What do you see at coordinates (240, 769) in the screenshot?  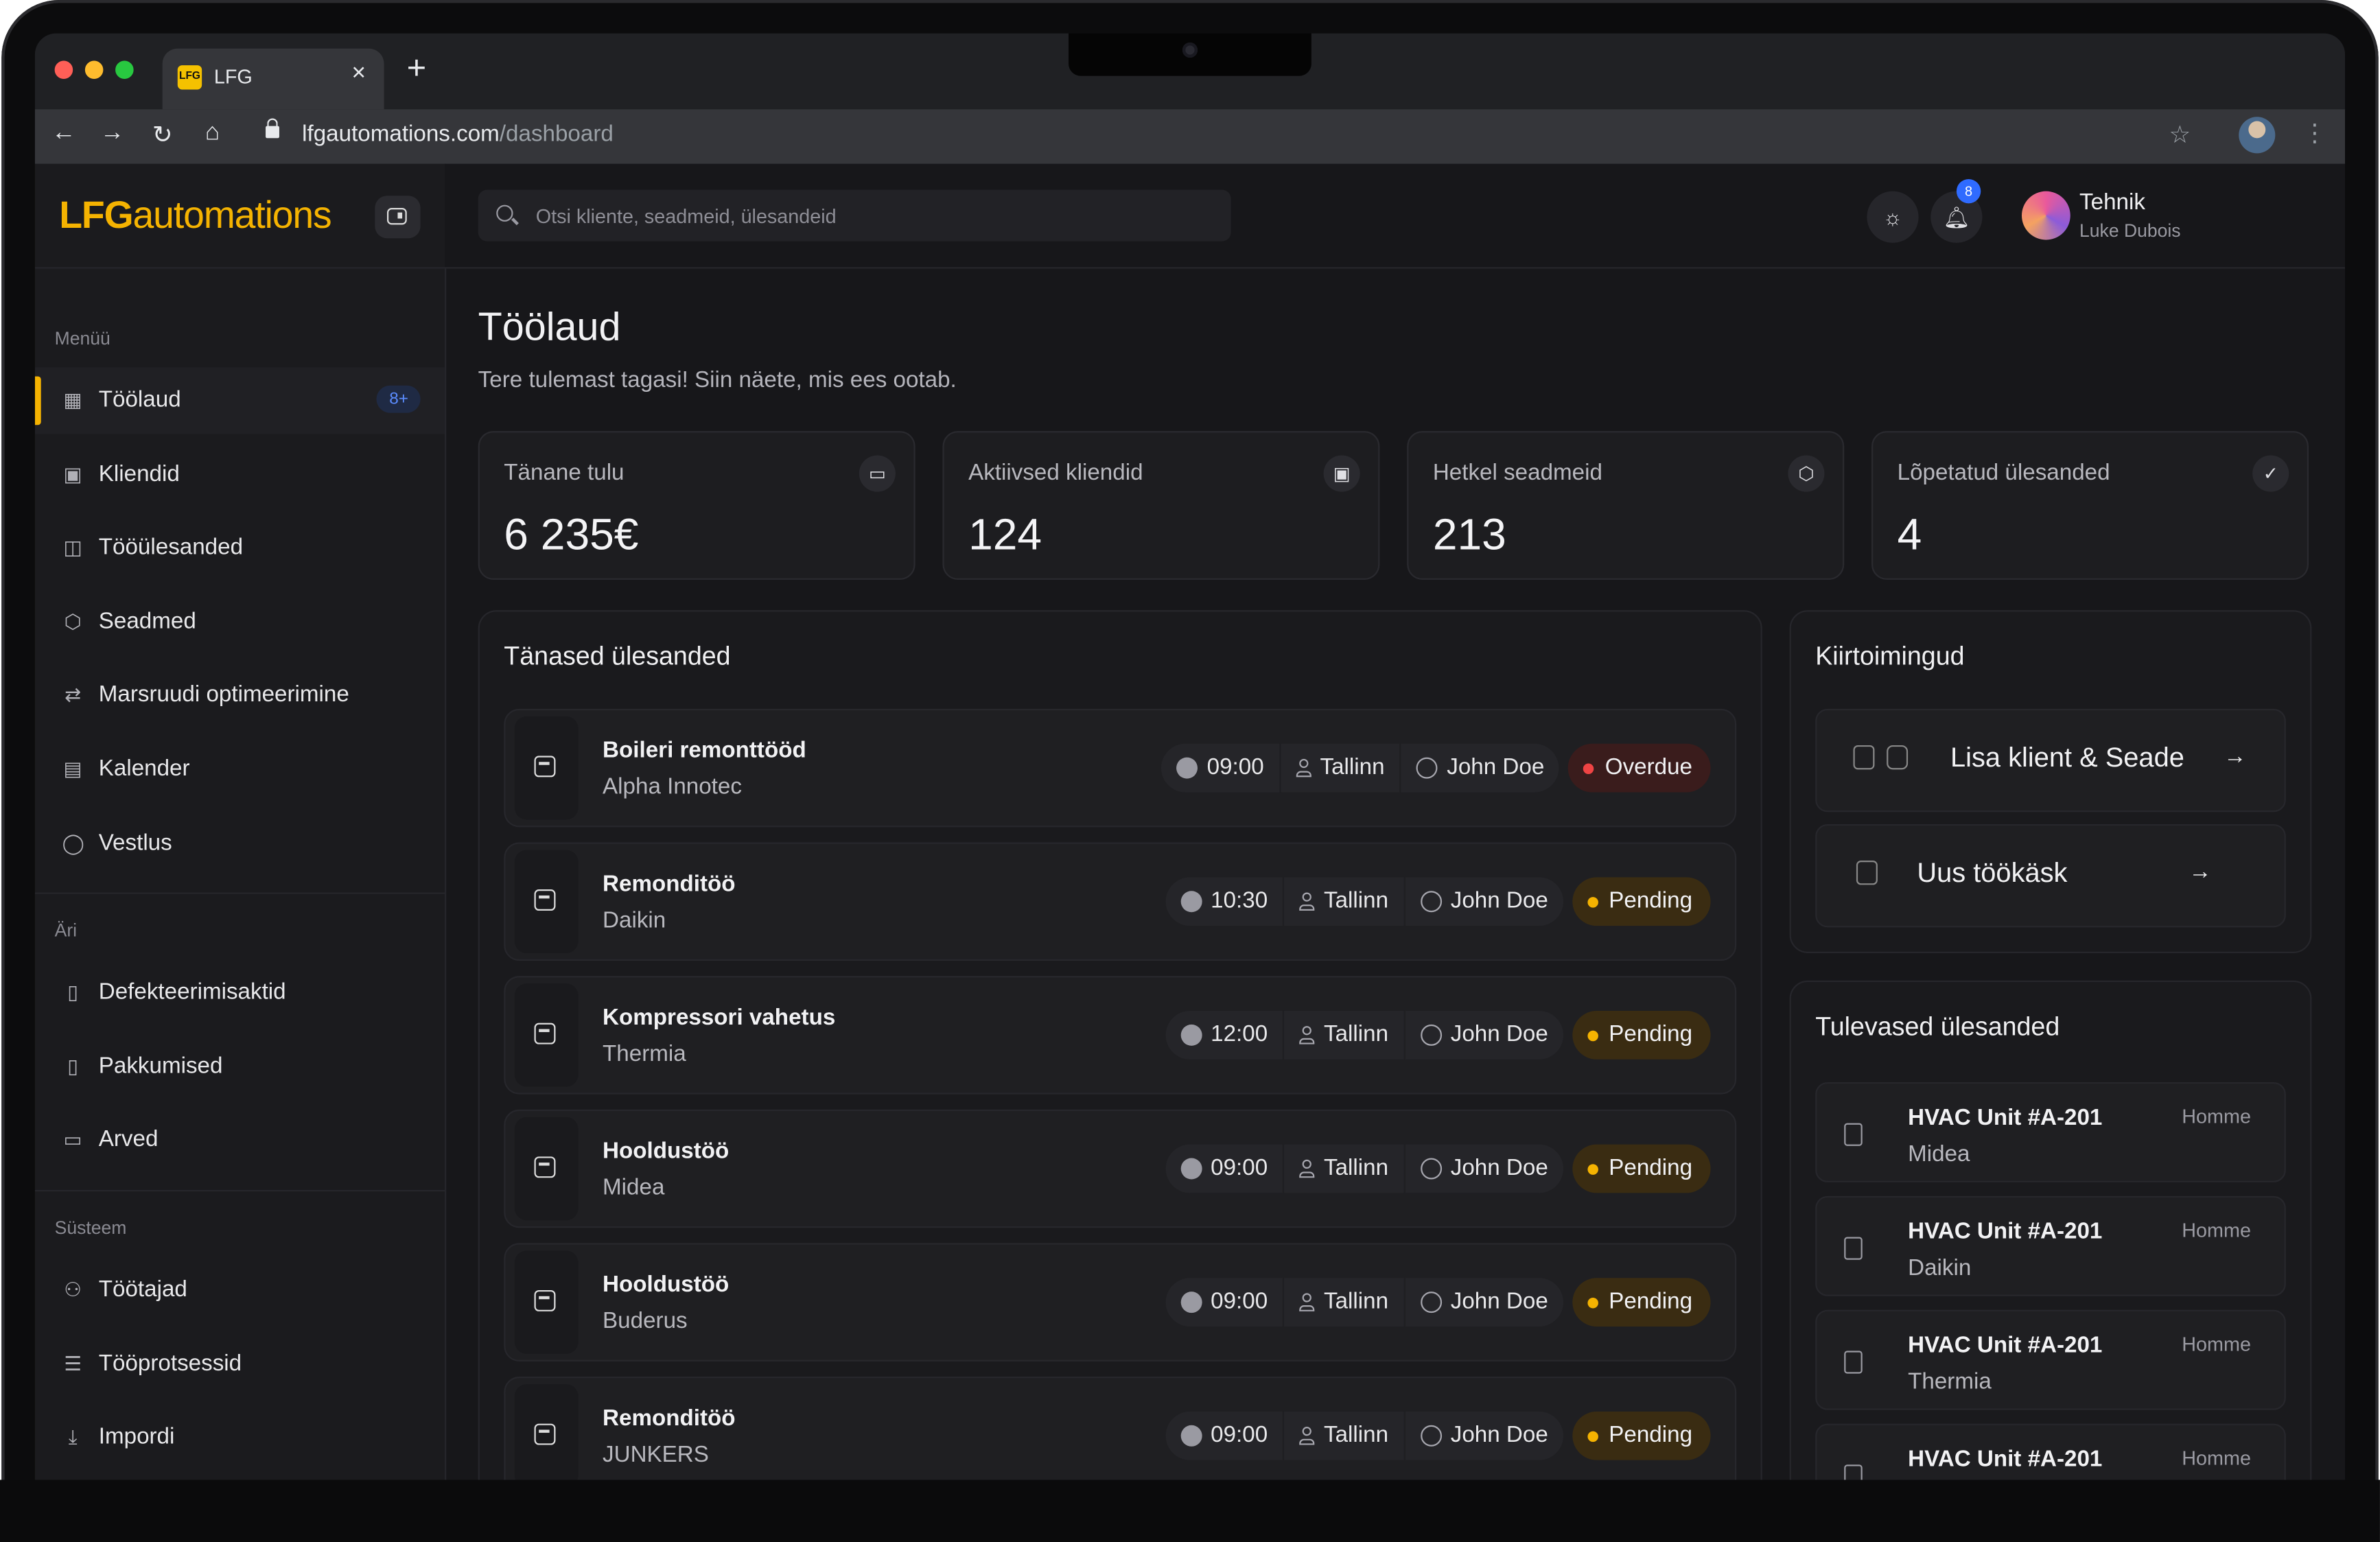 I see `sidebar-item-kalender: ▤ Kalender` at bounding box center [240, 769].